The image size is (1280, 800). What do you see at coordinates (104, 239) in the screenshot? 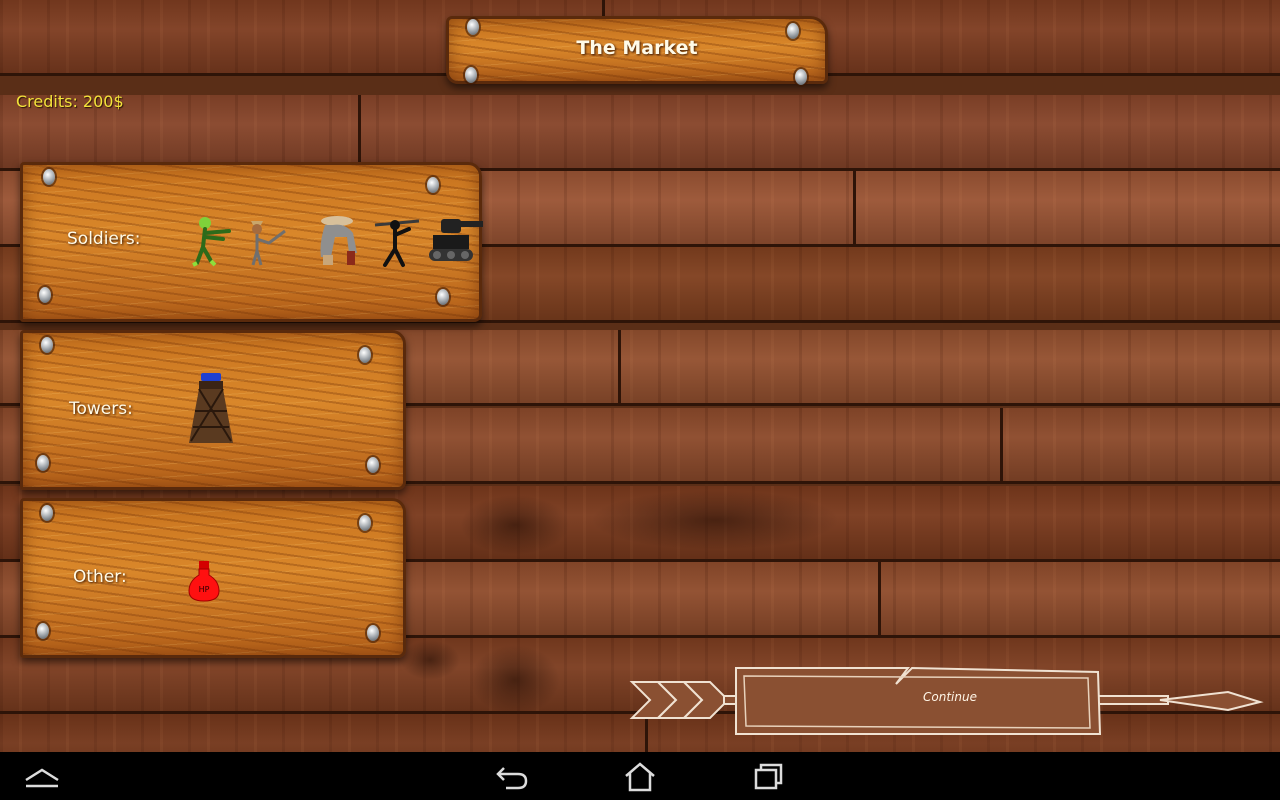
I see `soldiers-label: Soldiers:` at bounding box center [104, 239].